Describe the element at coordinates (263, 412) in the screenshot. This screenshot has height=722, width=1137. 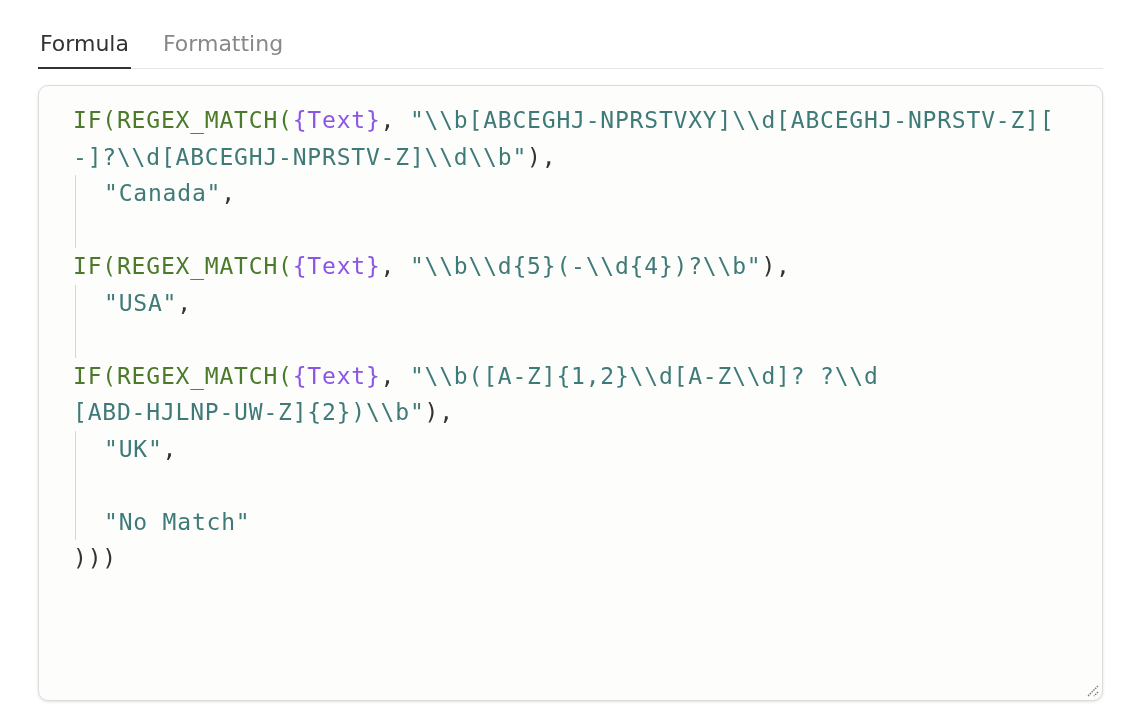
I see `code-line: [ABD-HJLNP-UW-Z]{2})\\b"),` at that location.